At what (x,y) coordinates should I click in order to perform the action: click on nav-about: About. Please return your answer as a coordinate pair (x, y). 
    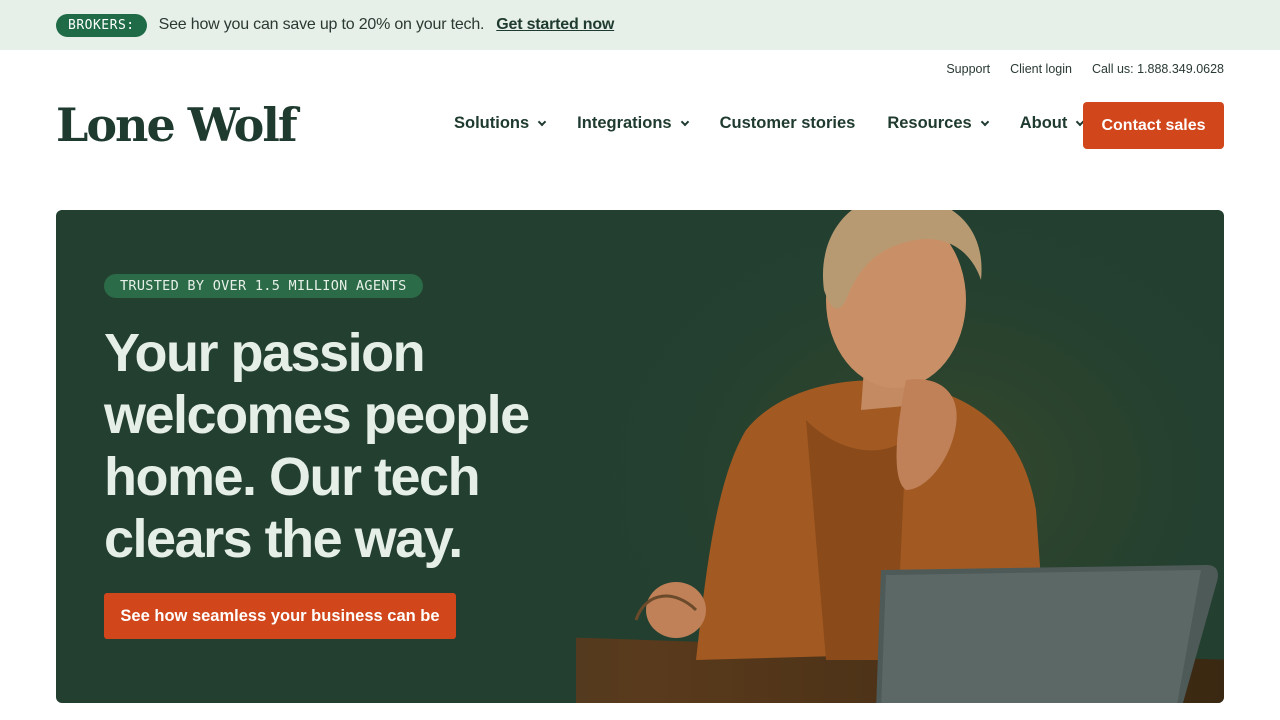
    Looking at the image, I should click on (1052, 123).